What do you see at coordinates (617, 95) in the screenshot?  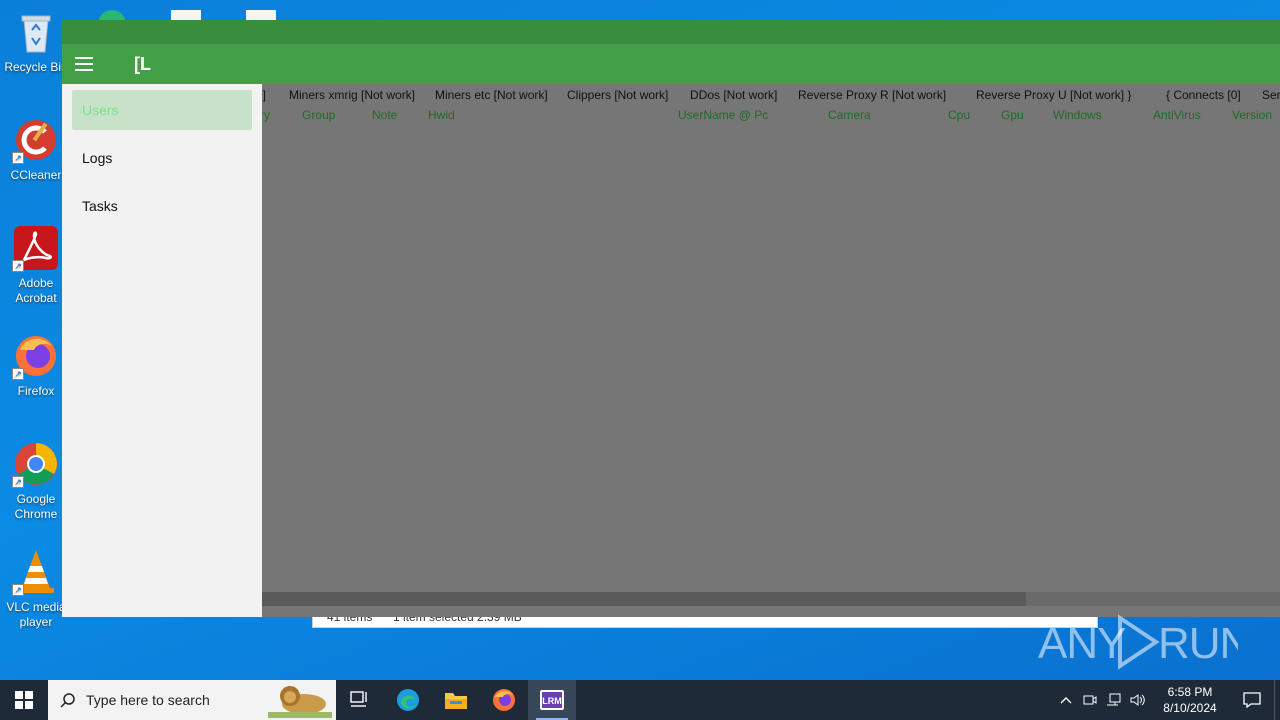 I see `column-header-clippers: Clippers [Not work]` at bounding box center [617, 95].